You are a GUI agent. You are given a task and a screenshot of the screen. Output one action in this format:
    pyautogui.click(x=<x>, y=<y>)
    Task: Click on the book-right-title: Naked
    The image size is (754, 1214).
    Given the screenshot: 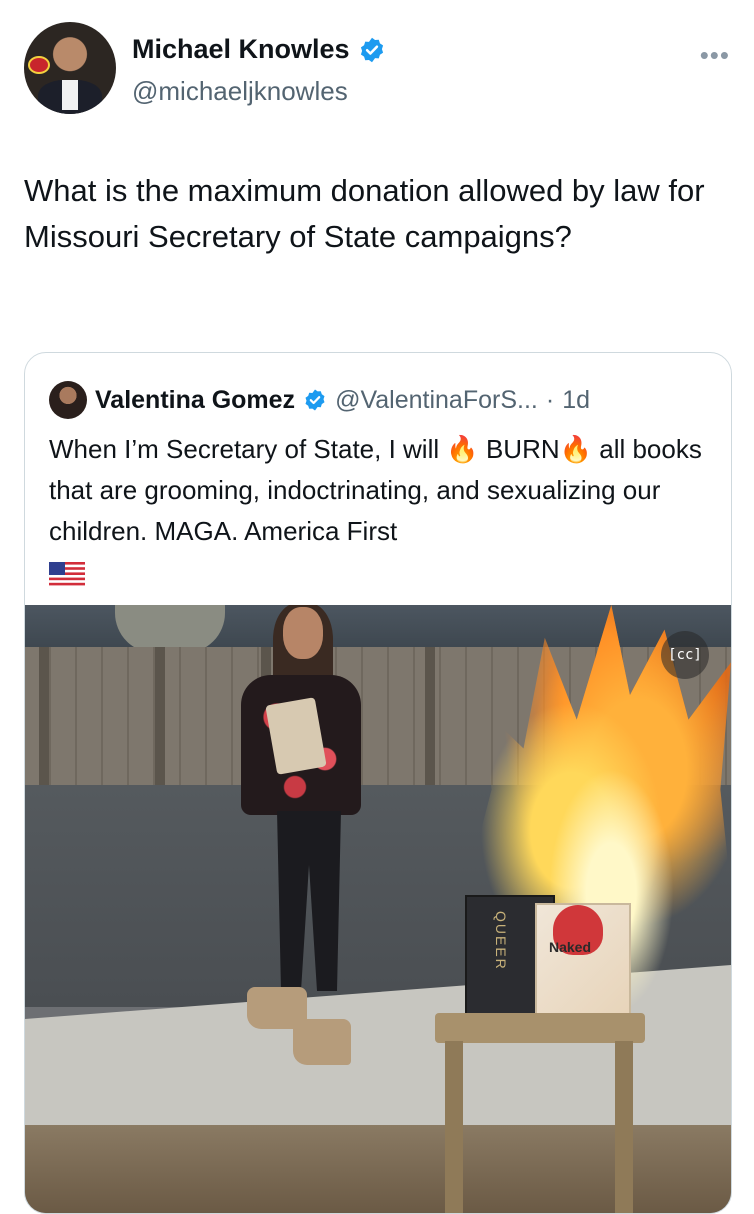 What is the action you would take?
    pyautogui.click(x=570, y=947)
    